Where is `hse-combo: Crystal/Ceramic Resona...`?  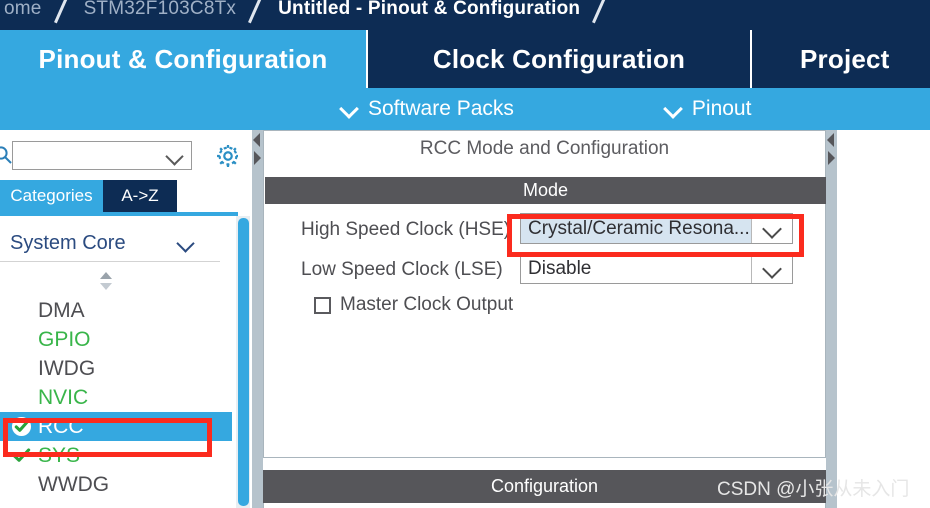 hse-combo: Crystal/Ceramic Resona... is located at coordinates (656, 228).